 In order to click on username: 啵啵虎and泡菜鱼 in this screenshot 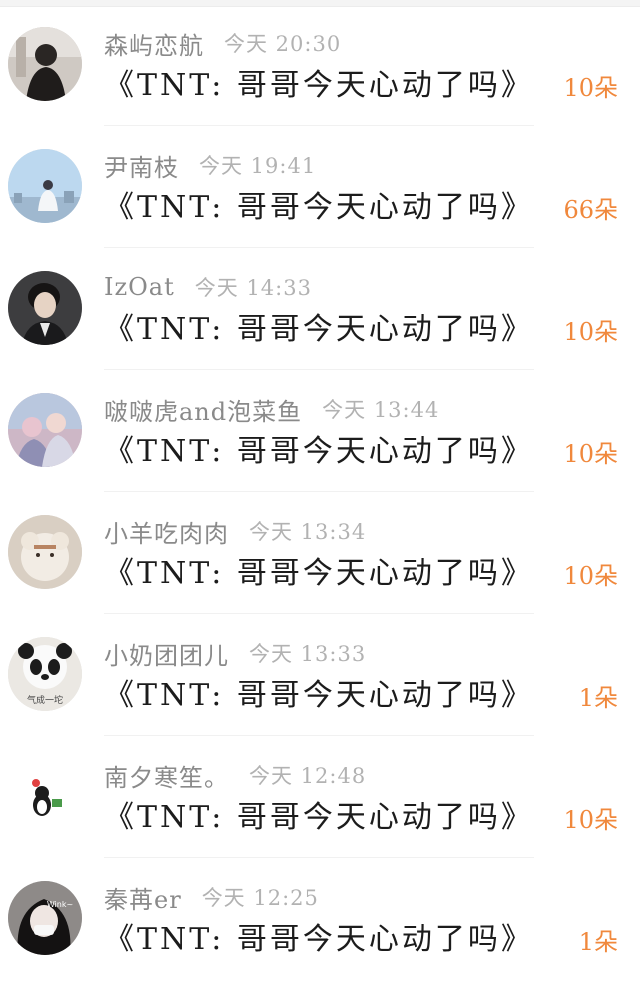, I will do `click(203, 409)`.